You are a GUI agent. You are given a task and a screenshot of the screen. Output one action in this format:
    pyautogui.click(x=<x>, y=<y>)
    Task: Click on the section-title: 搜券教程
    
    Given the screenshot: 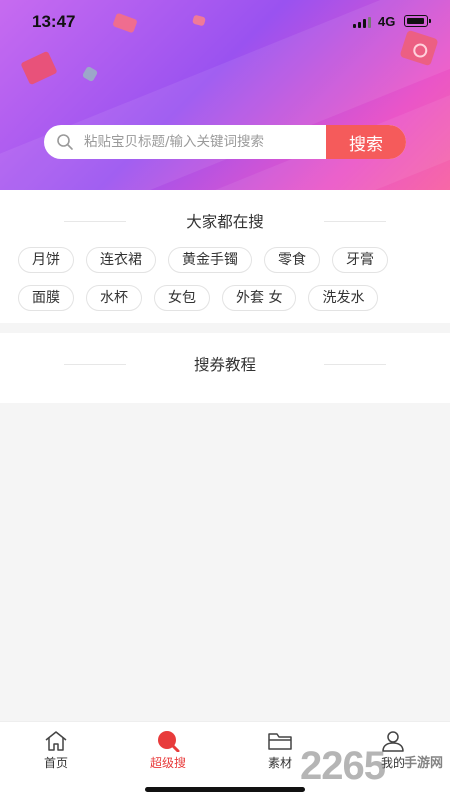 What is the action you would take?
    pyautogui.click(x=225, y=364)
    